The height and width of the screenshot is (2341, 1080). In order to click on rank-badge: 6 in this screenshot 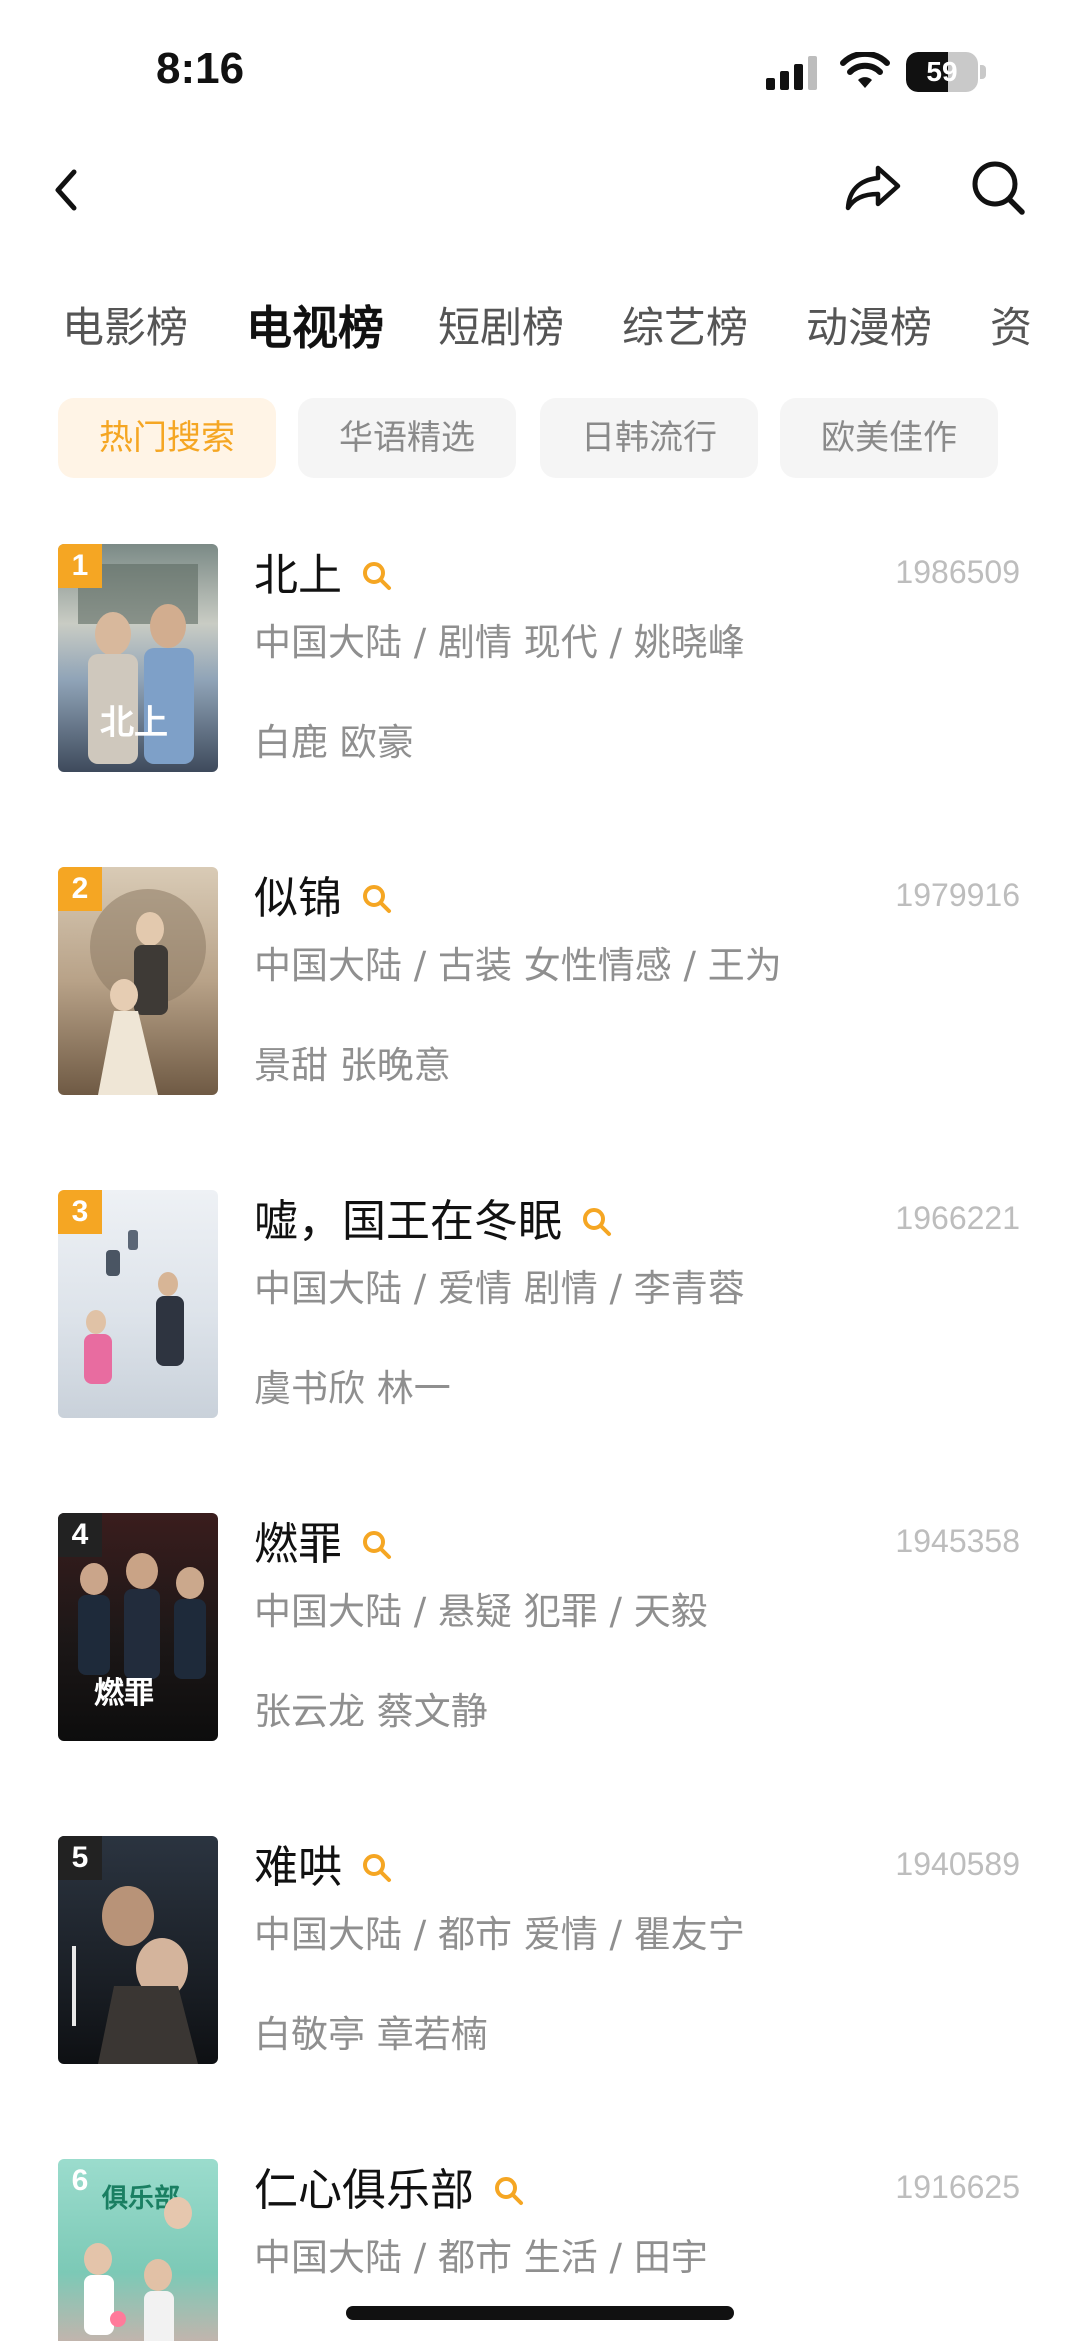, I will do `click(80, 2180)`.